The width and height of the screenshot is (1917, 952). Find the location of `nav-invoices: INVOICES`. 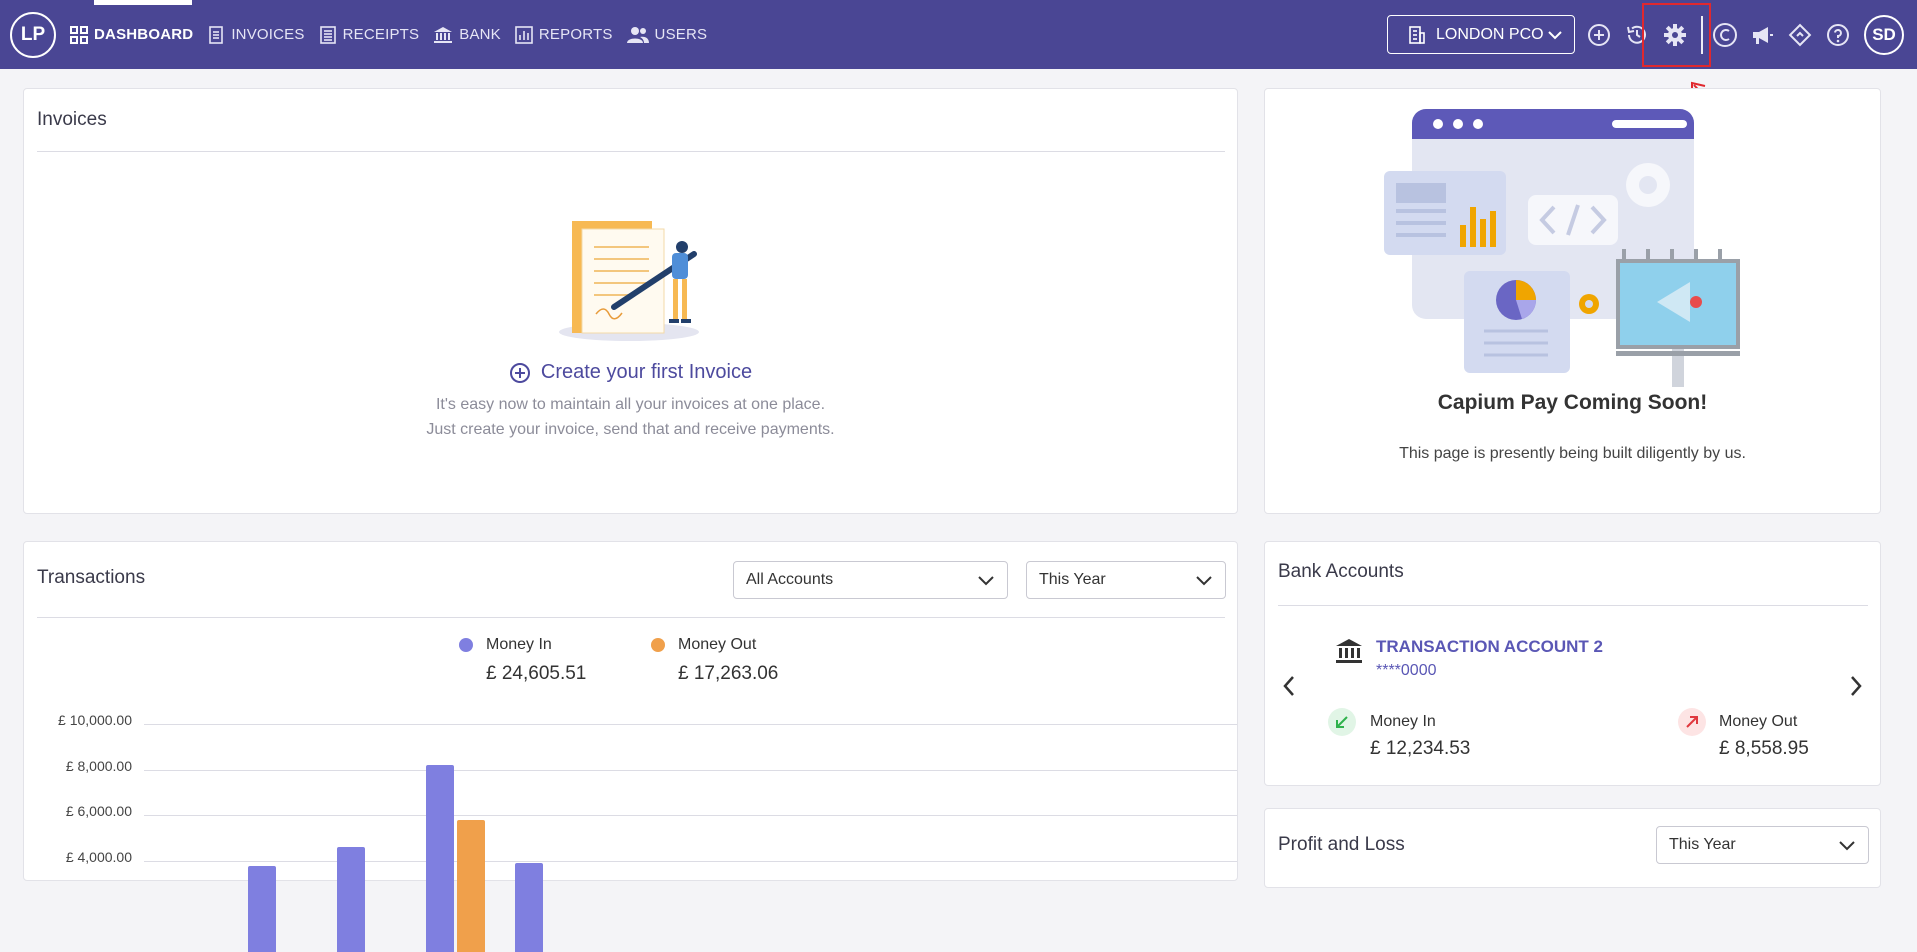

nav-invoices: INVOICES is located at coordinates (256, 34).